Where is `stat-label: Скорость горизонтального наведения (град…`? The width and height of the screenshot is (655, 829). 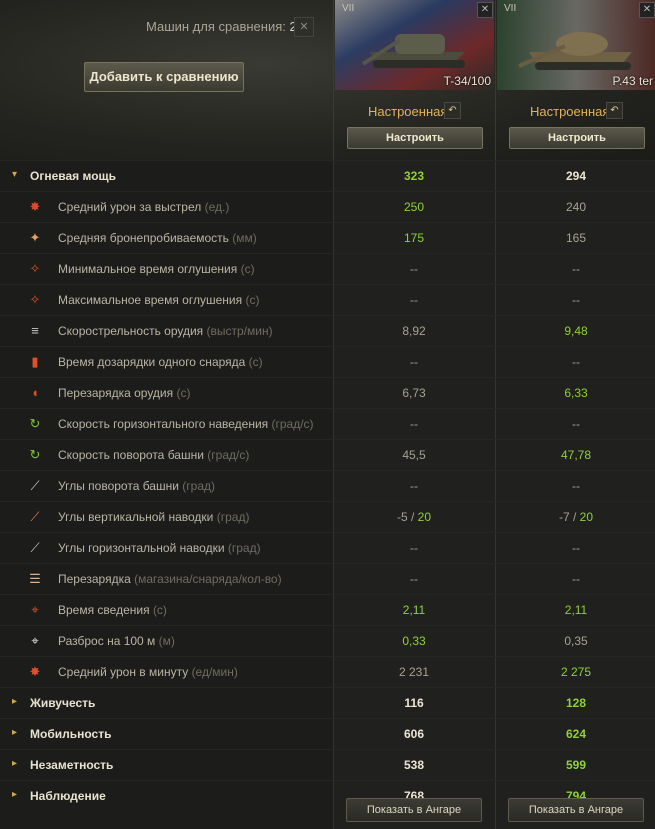 stat-label: Скорость горизонтального наведения (град… is located at coordinates (186, 424).